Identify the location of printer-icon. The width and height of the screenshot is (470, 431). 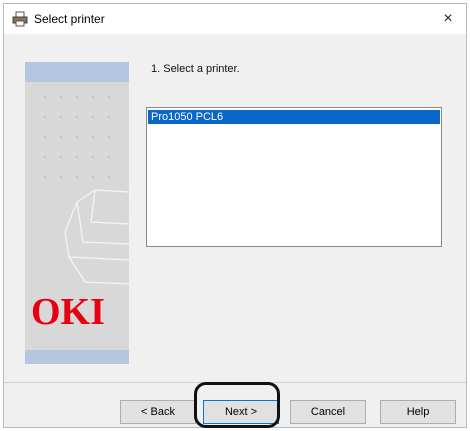
(20, 19).